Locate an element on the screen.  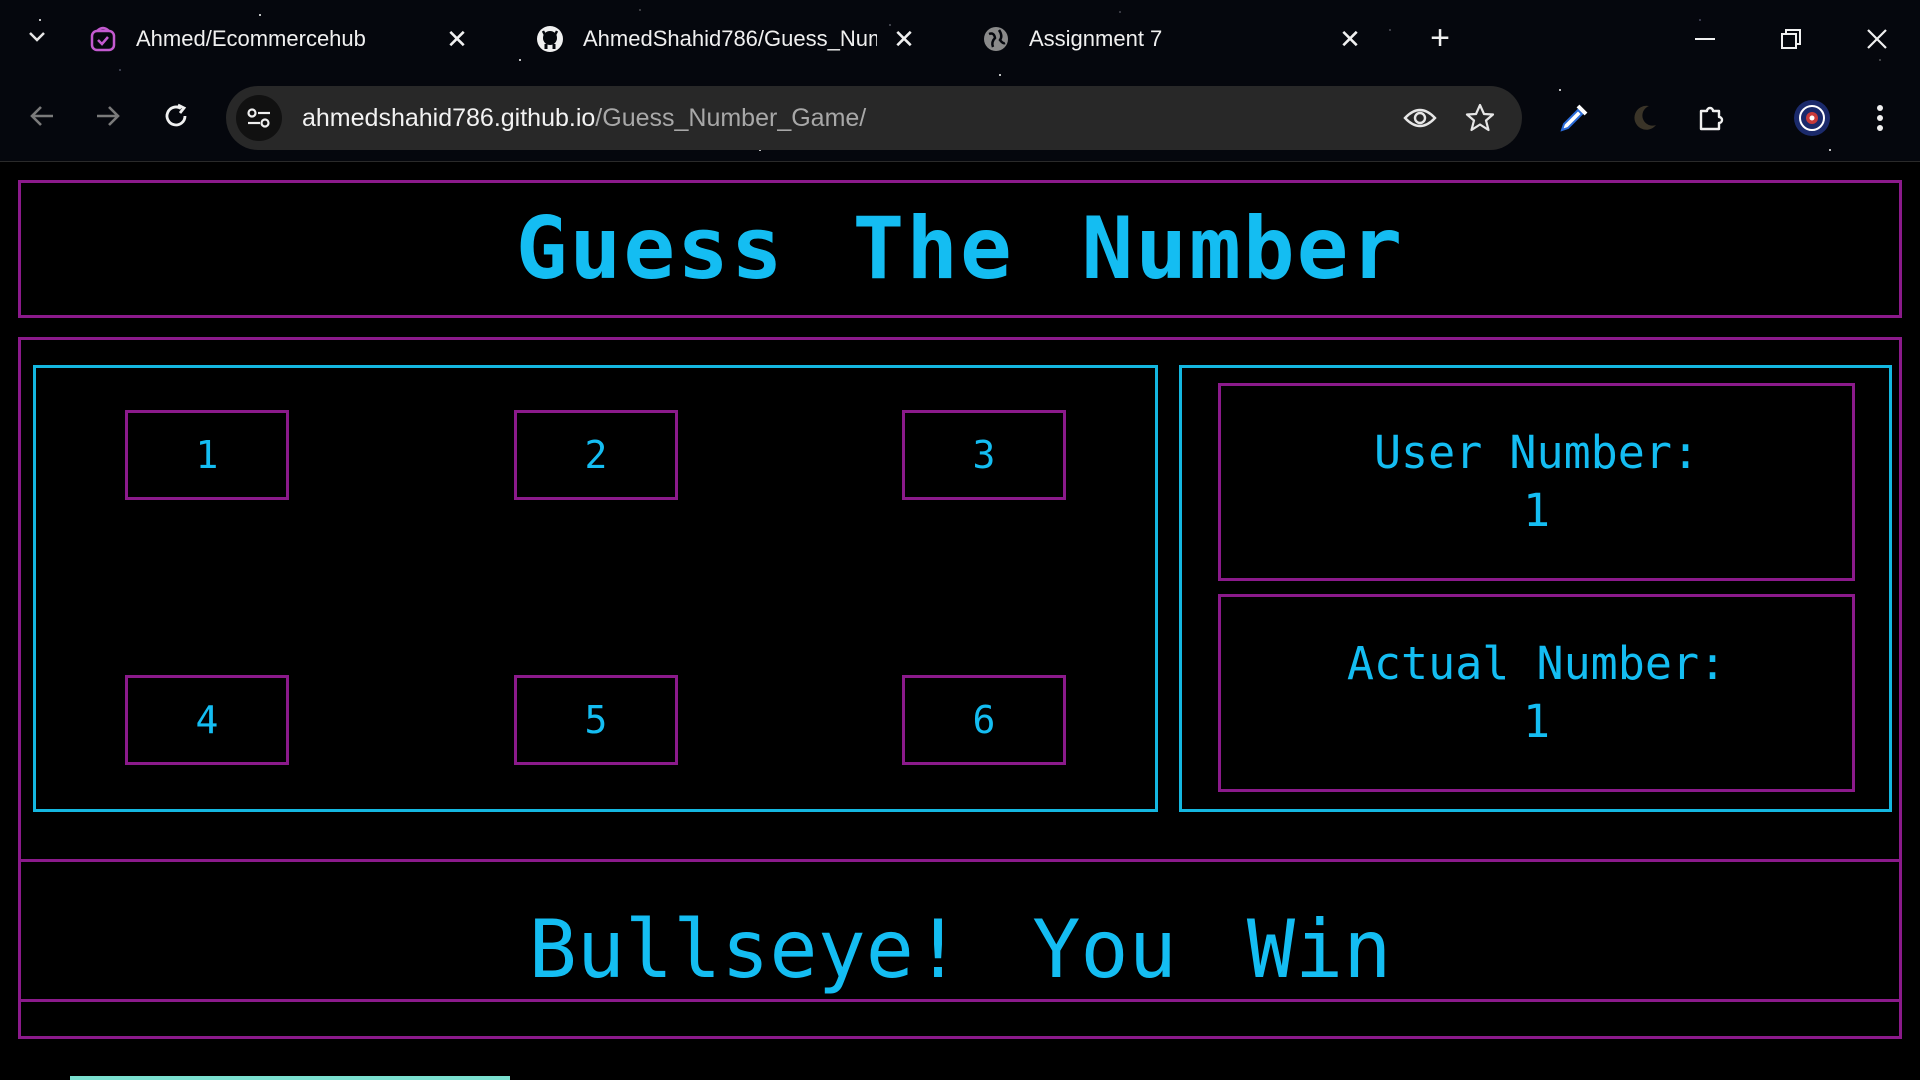
number-button-3: 3 is located at coordinates (984, 455).